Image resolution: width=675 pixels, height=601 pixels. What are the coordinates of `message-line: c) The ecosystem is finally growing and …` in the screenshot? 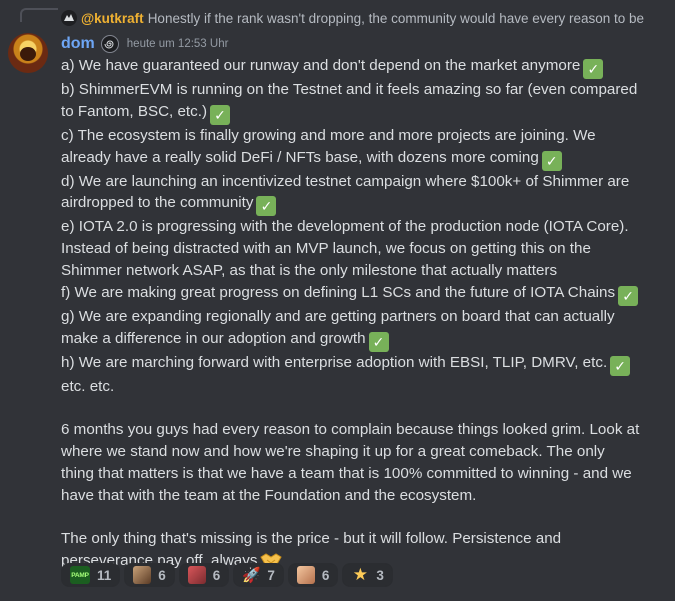 It's located at (363, 136).